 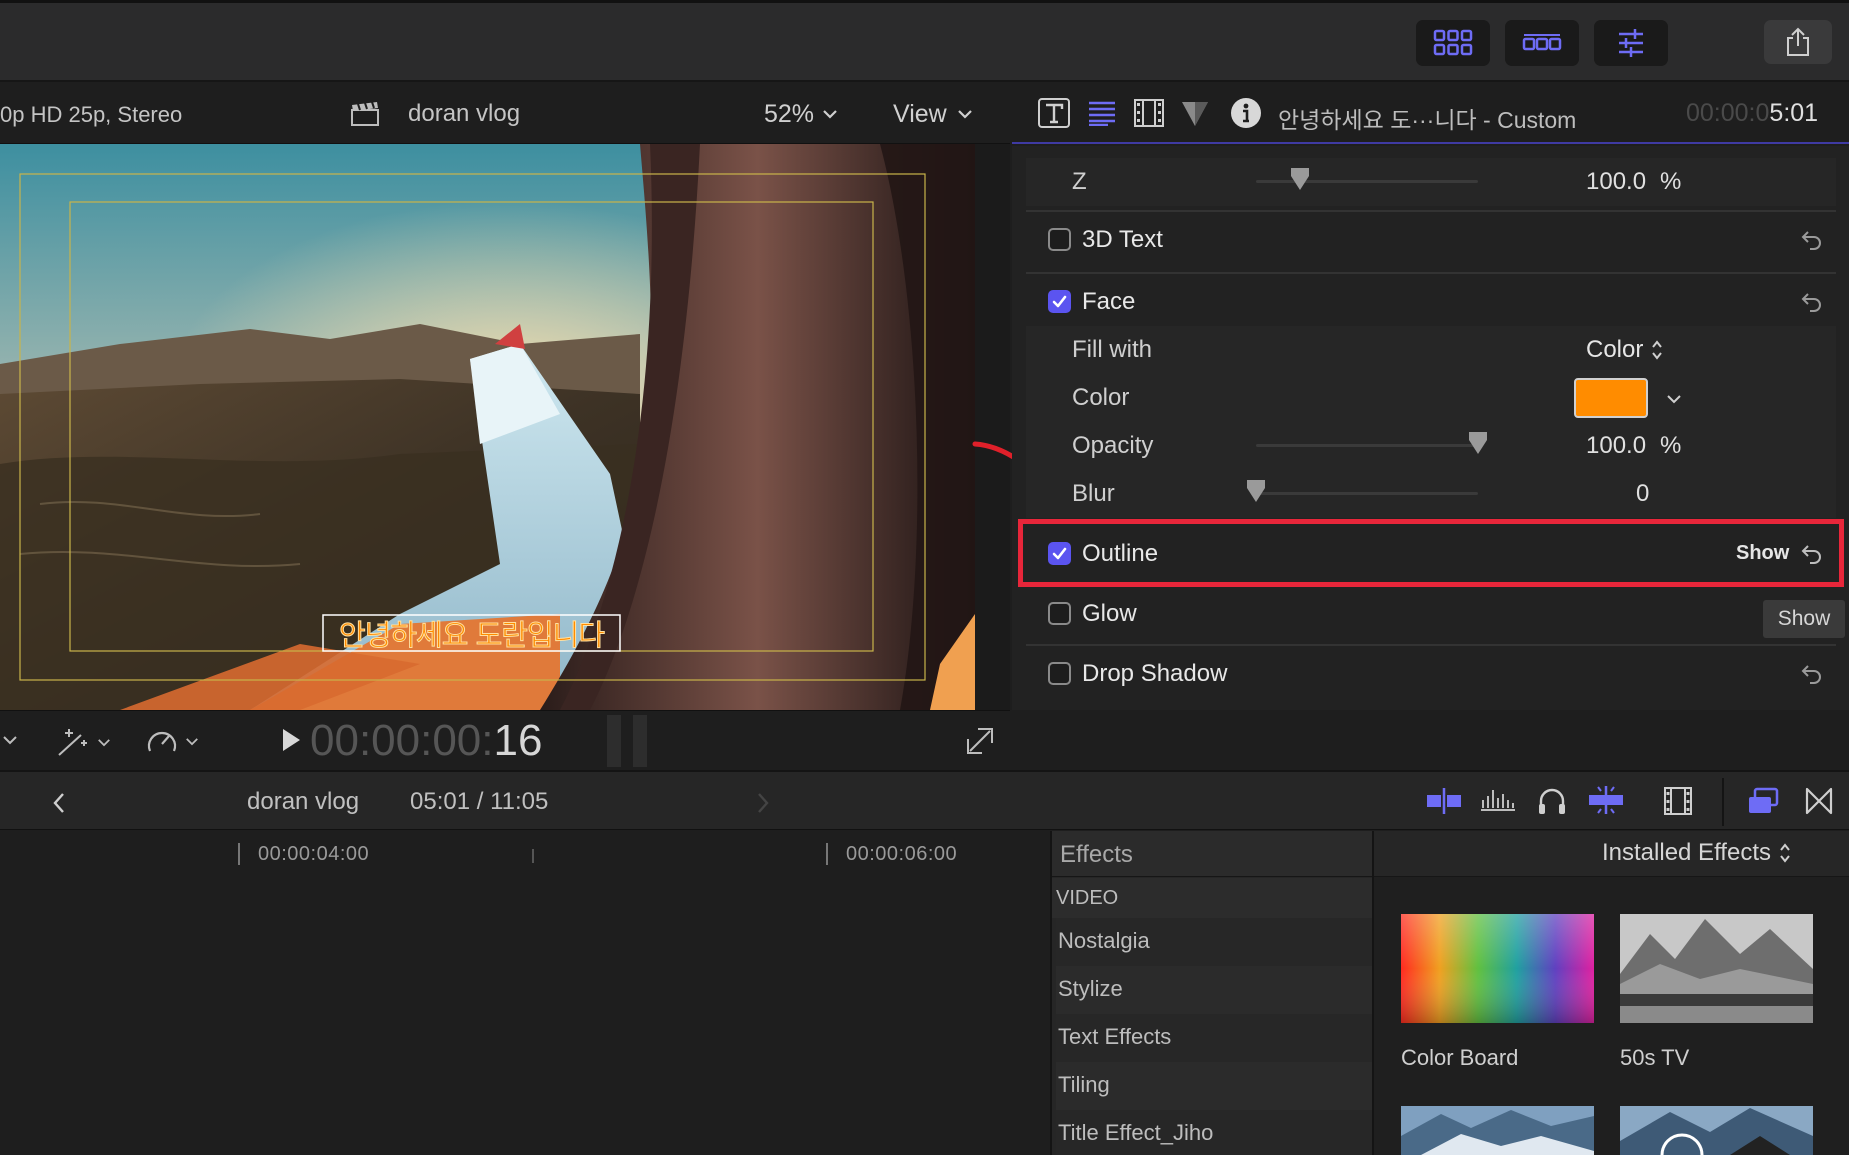 What do you see at coordinates (789, 113) in the screenshot?
I see `zoom-value: 52%` at bounding box center [789, 113].